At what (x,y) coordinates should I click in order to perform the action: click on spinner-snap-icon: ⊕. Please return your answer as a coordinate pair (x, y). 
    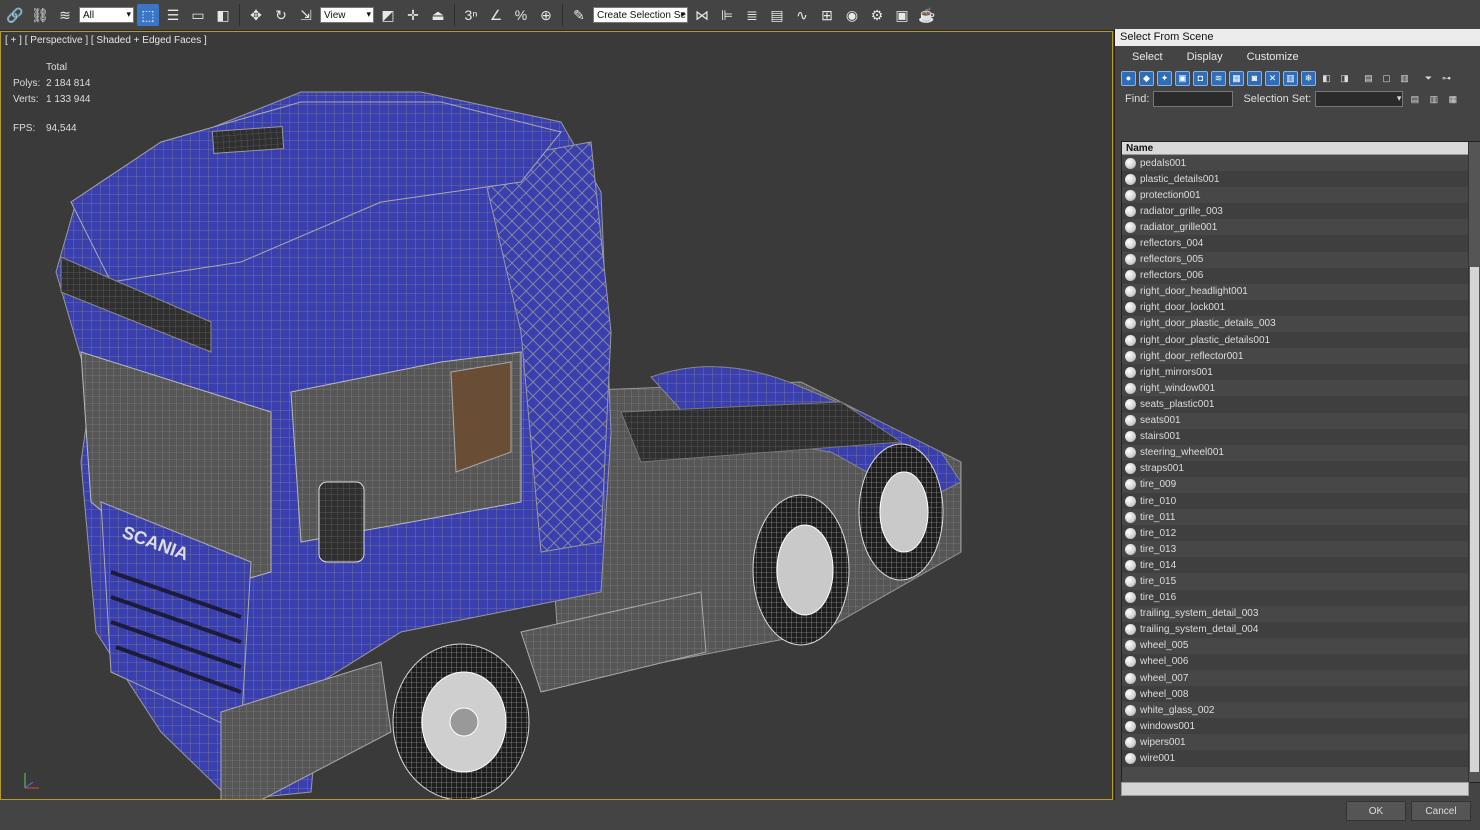
    Looking at the image, I should click on (546, 15).